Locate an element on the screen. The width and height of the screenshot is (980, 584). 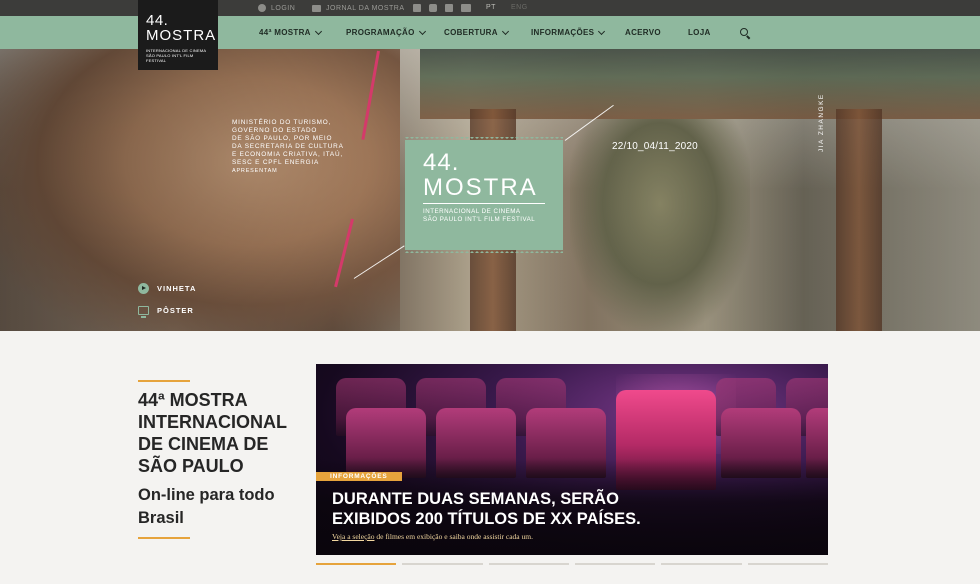
jornal-link: JORNAL DA MOSTRA is located at coordinates (358, 8).